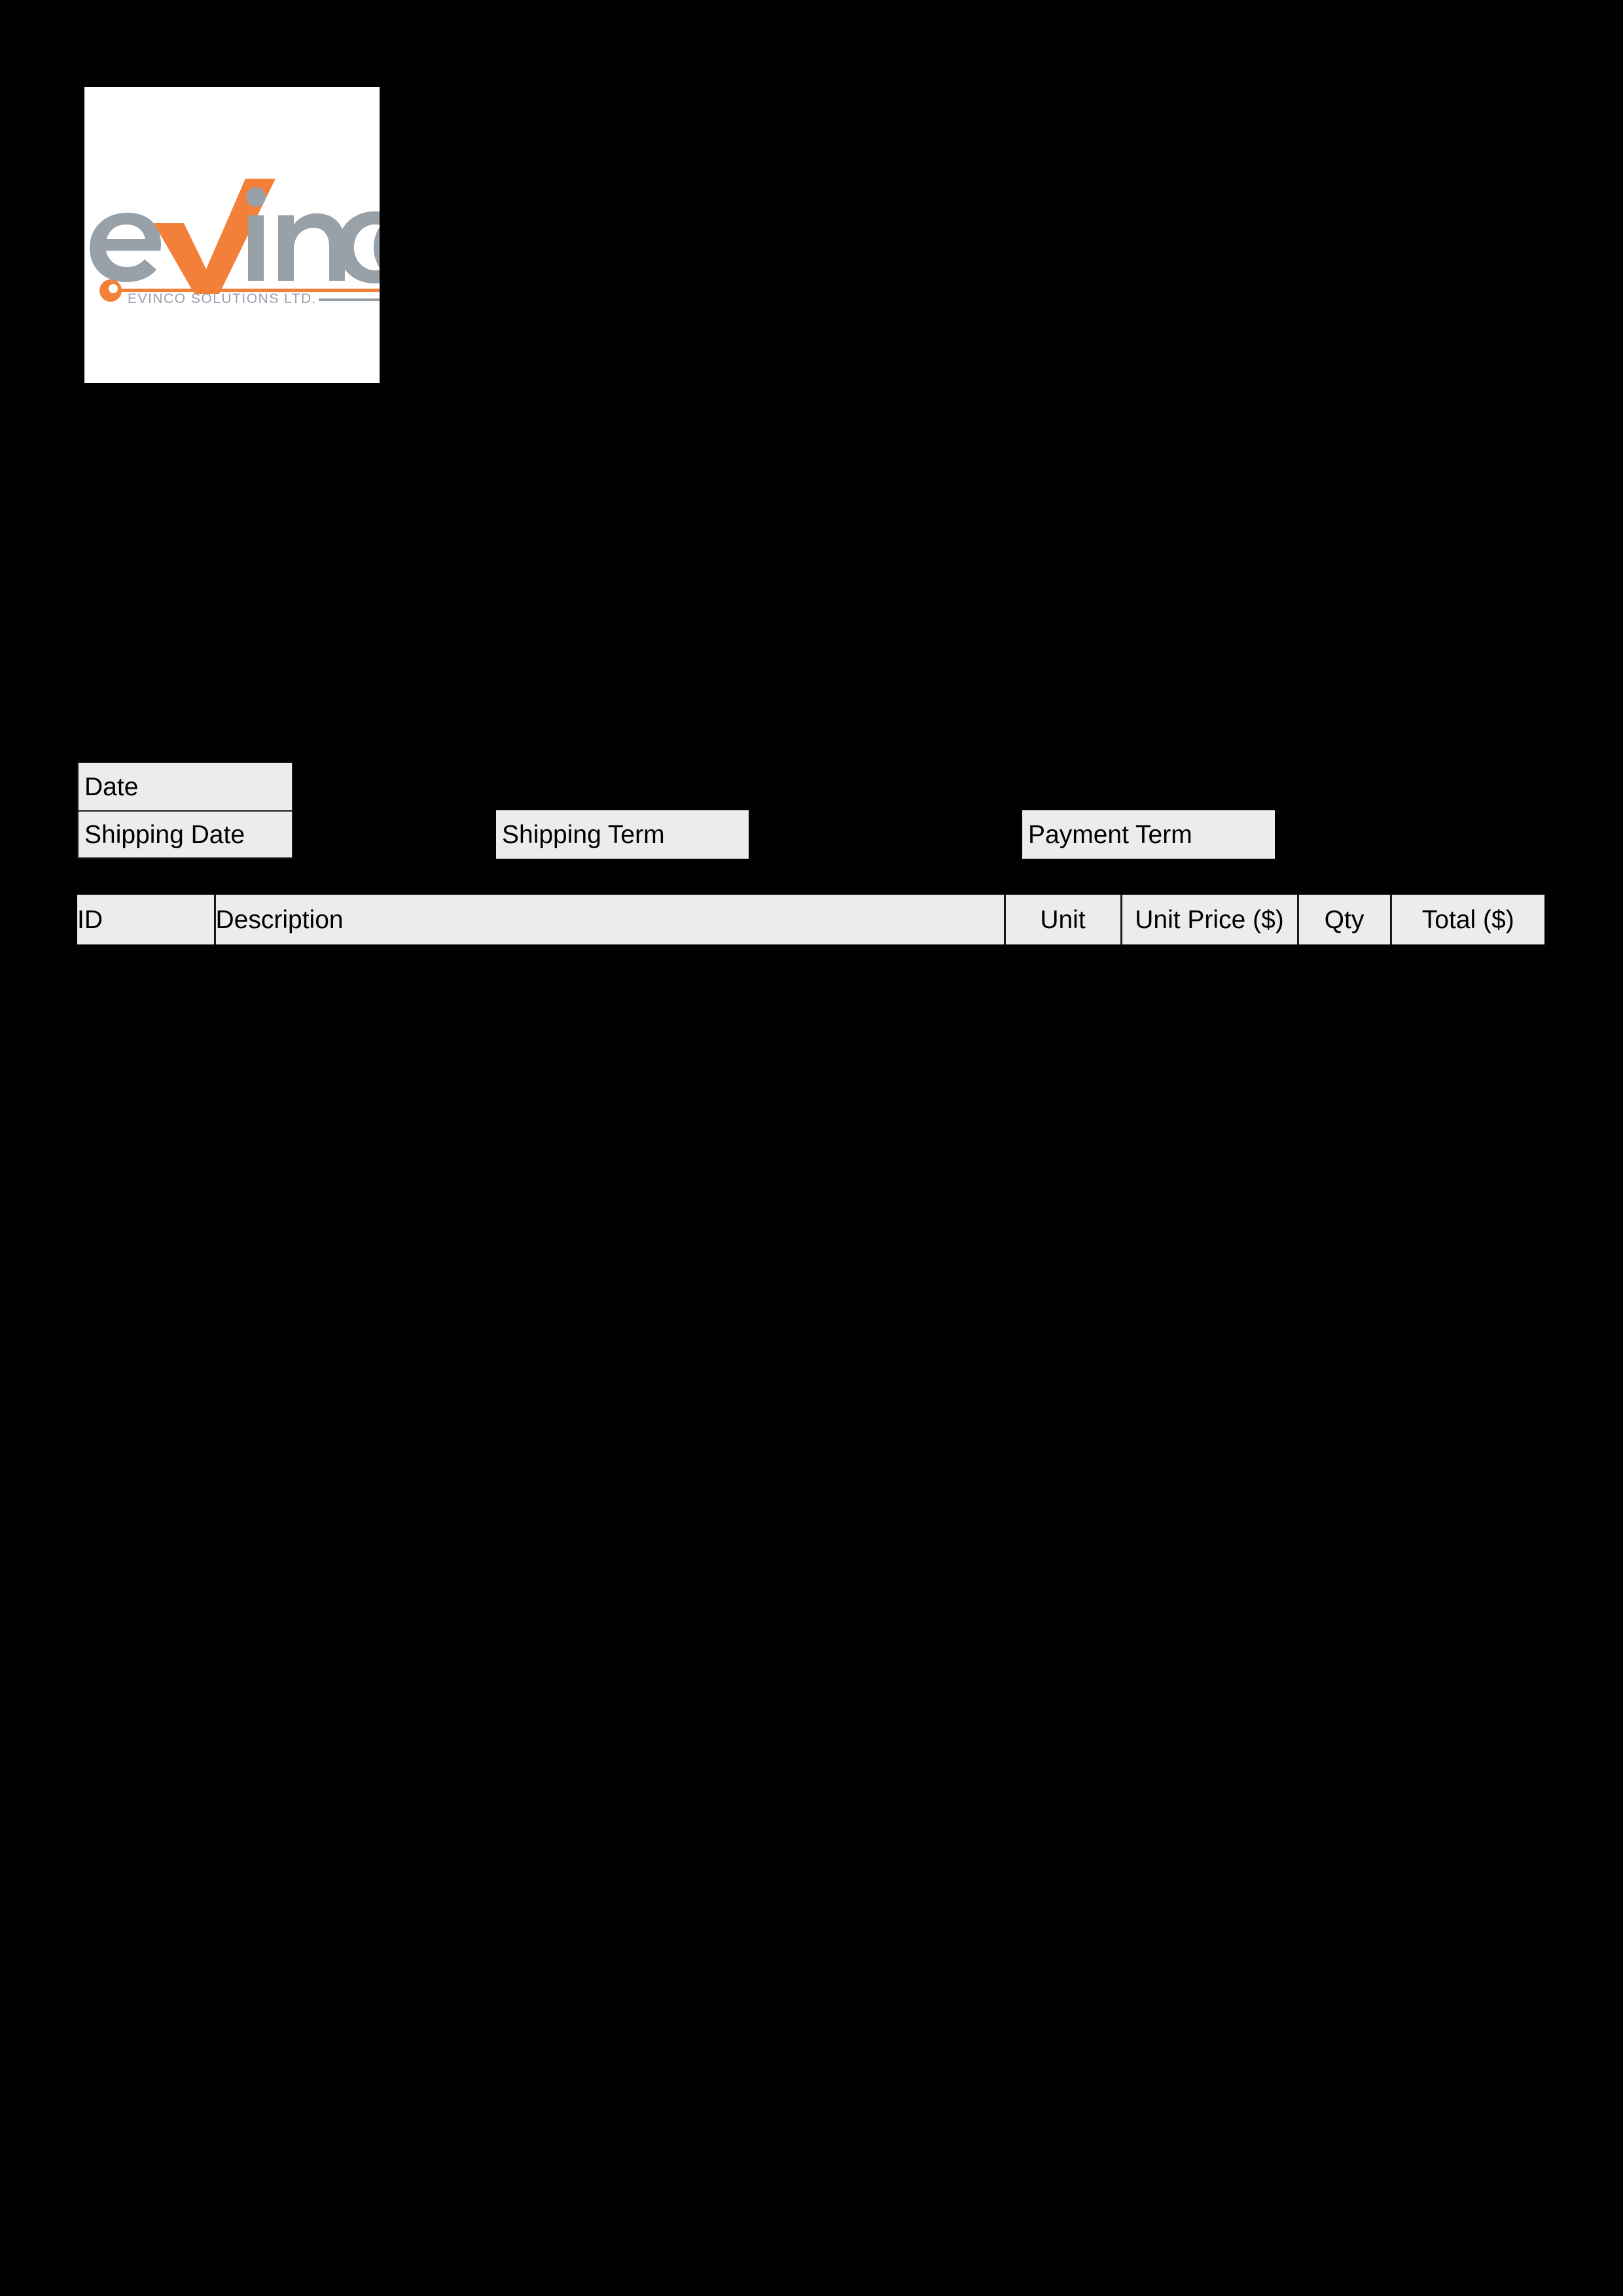 The image size is (1623, 2296). Describe the element at coordinates (111, 786) in the screenshot. I see `date-field-label: Date` at that location.